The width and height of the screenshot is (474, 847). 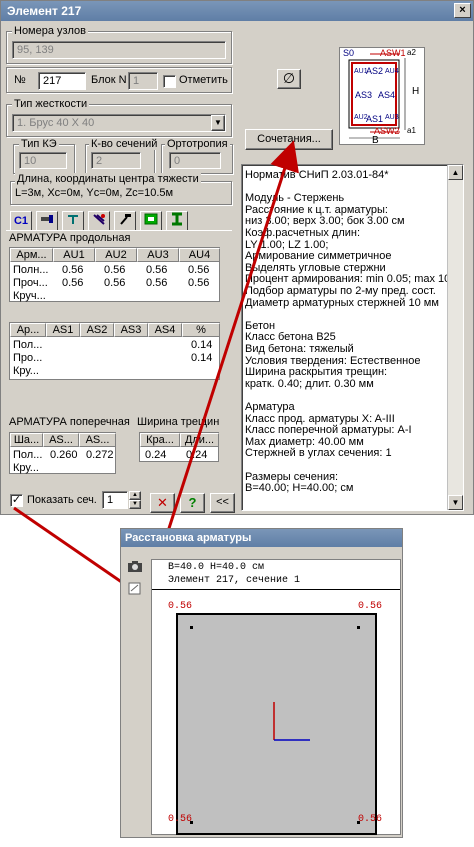 What do you see at coordinates (135, 588) in the screenshot?
I see `export-icon` at bounding box center [135, 588].